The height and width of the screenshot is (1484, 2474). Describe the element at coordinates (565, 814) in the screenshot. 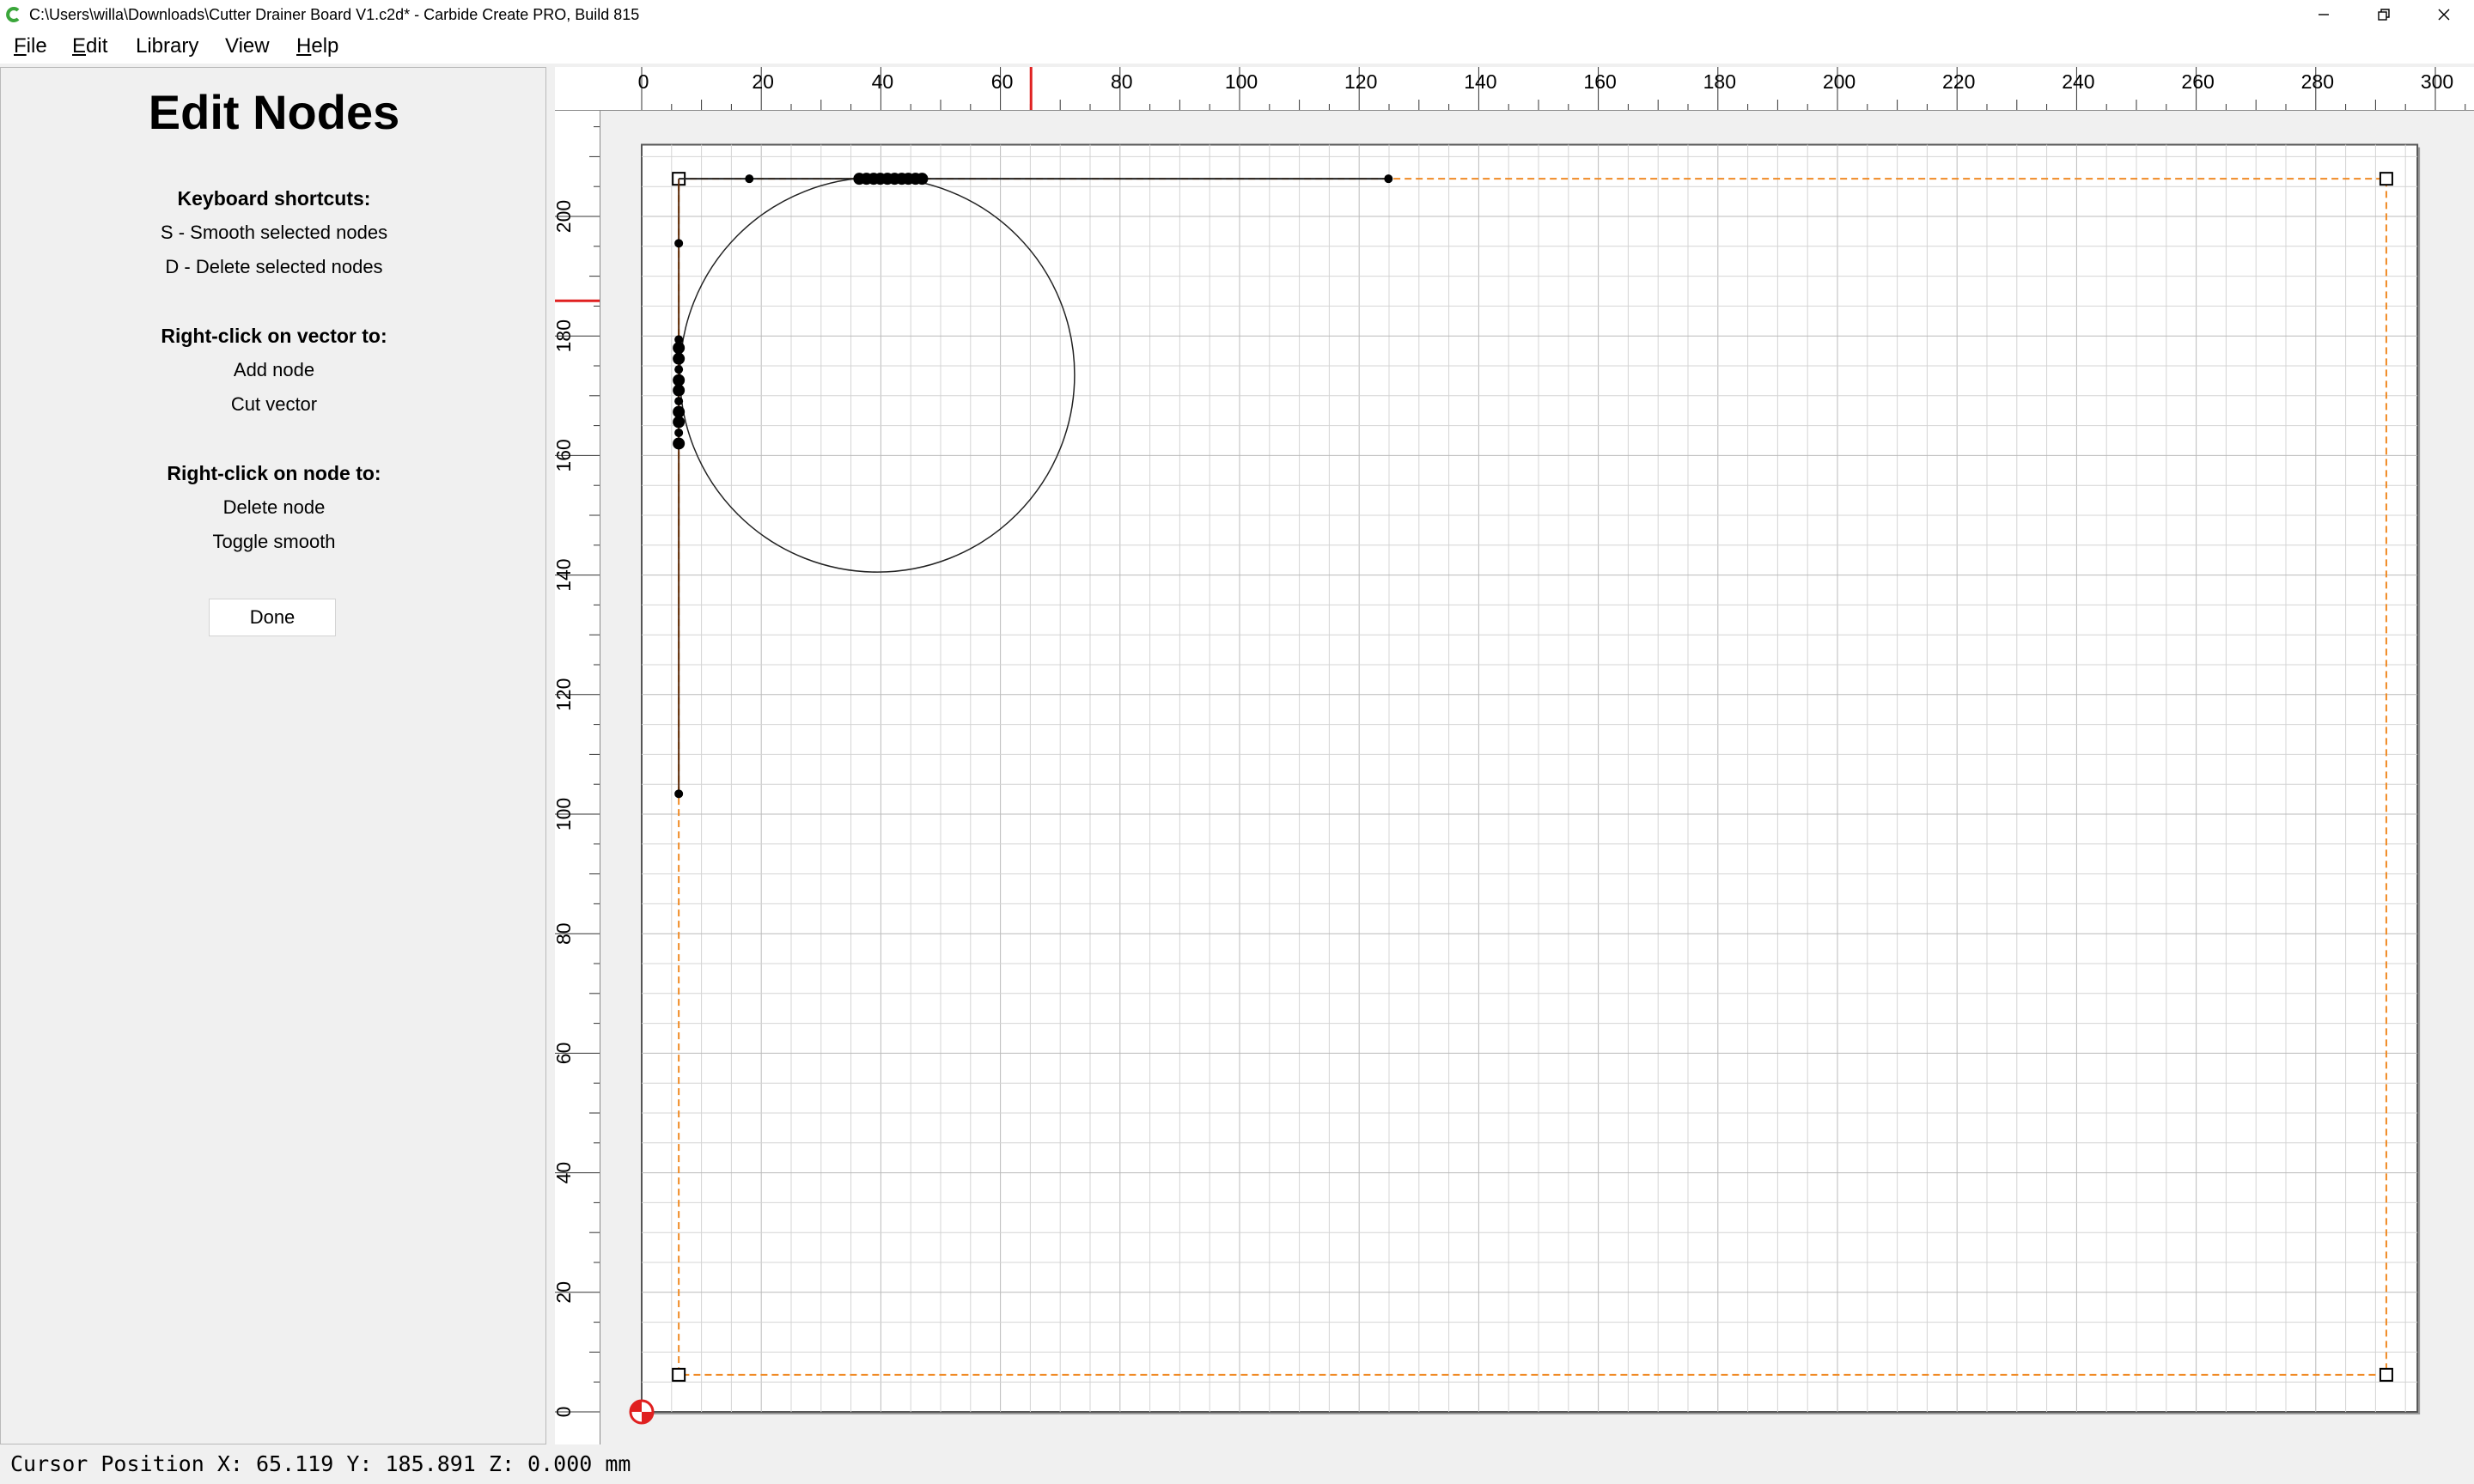

I see `y-ruler-label: 100` at that location.